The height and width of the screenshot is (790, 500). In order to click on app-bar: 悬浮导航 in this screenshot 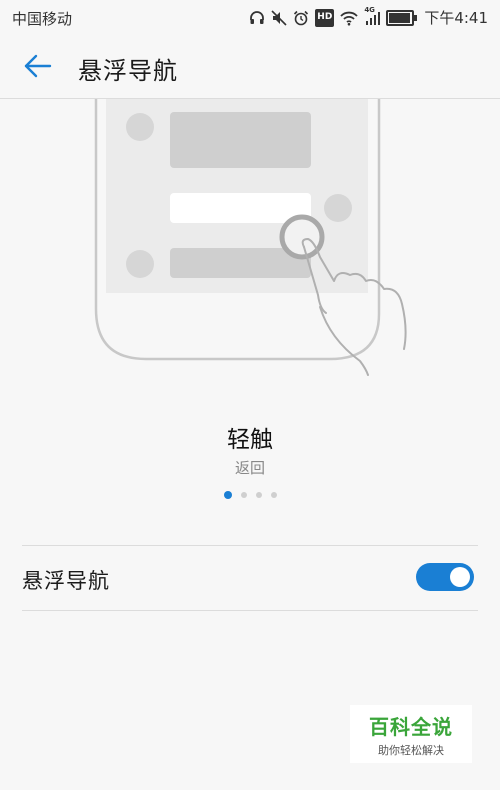, I will do `click(250, 66)`.